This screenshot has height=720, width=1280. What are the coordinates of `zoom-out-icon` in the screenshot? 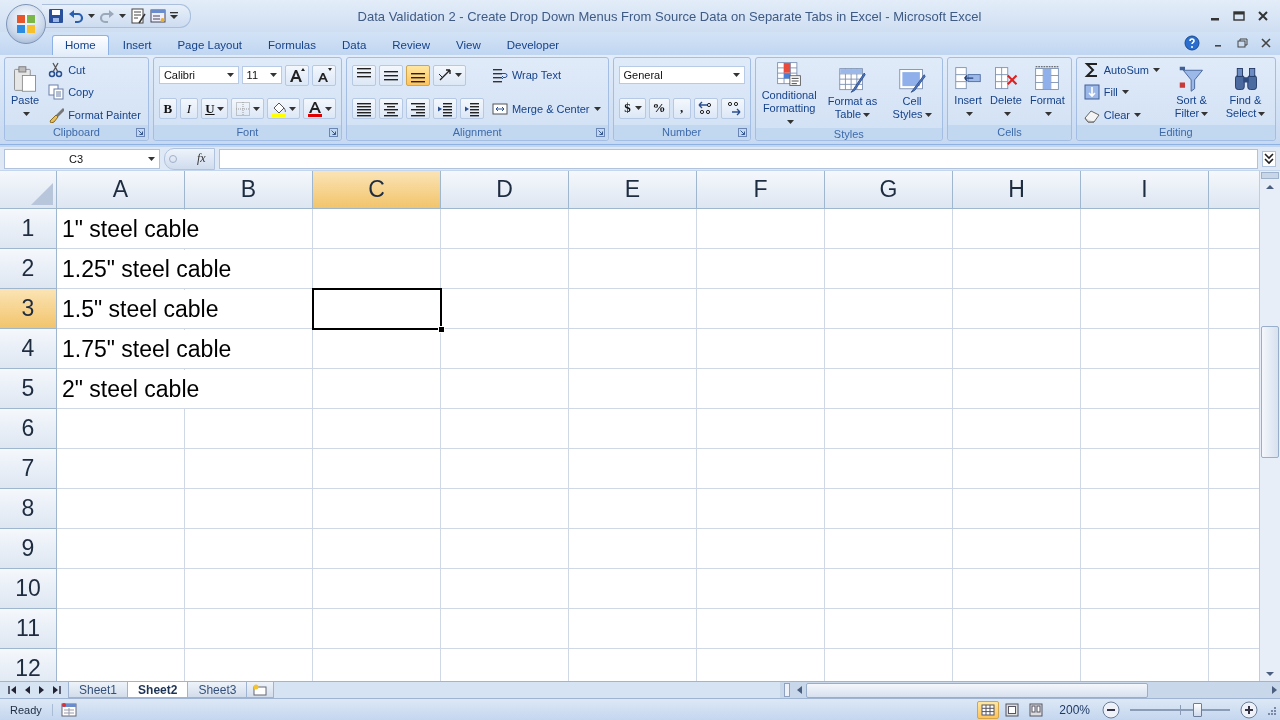 It's located at (1111, 709).